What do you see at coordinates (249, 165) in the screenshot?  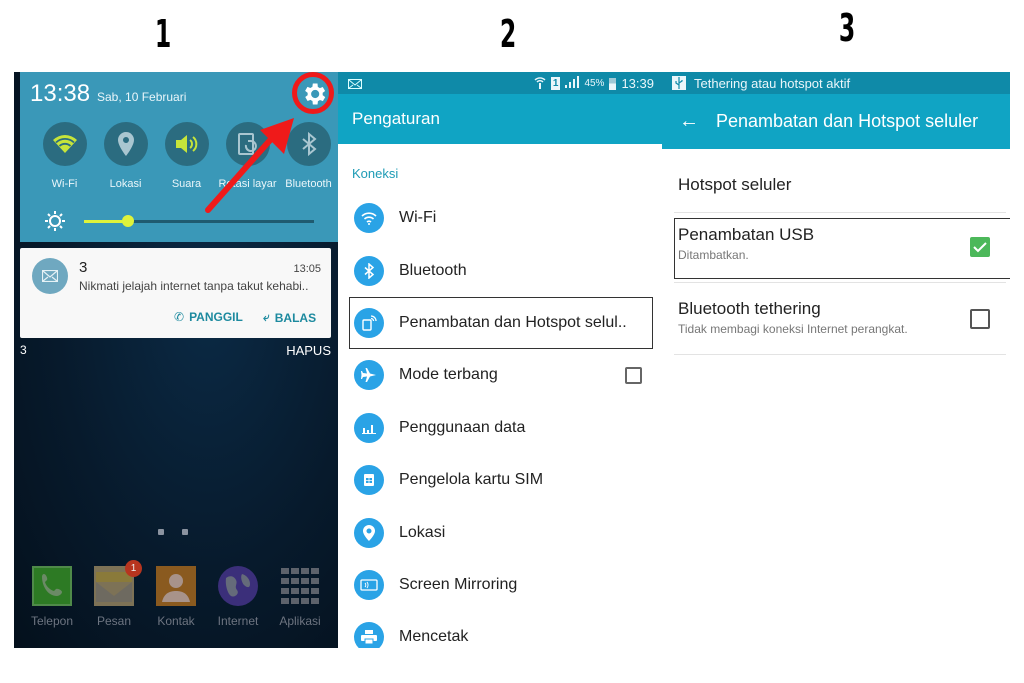 I see `annotation-arrow` at bounding box center [249, 165].